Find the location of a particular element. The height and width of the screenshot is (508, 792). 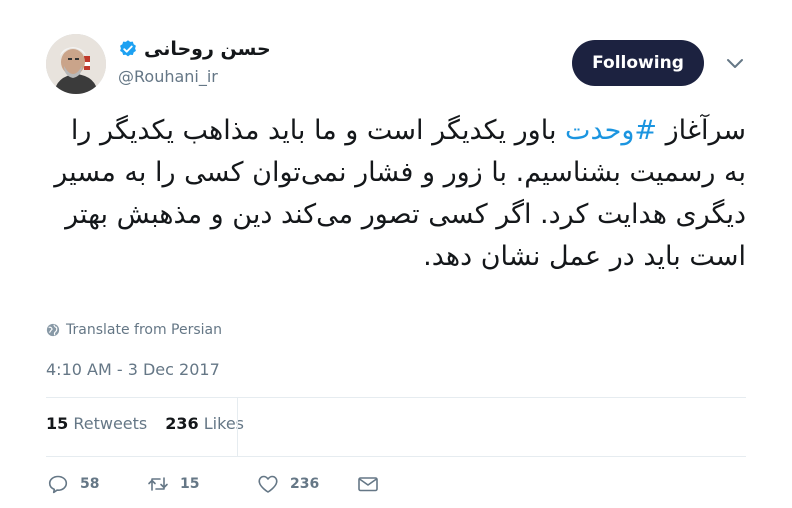

reply-icon is located at coordinates (58, 484).